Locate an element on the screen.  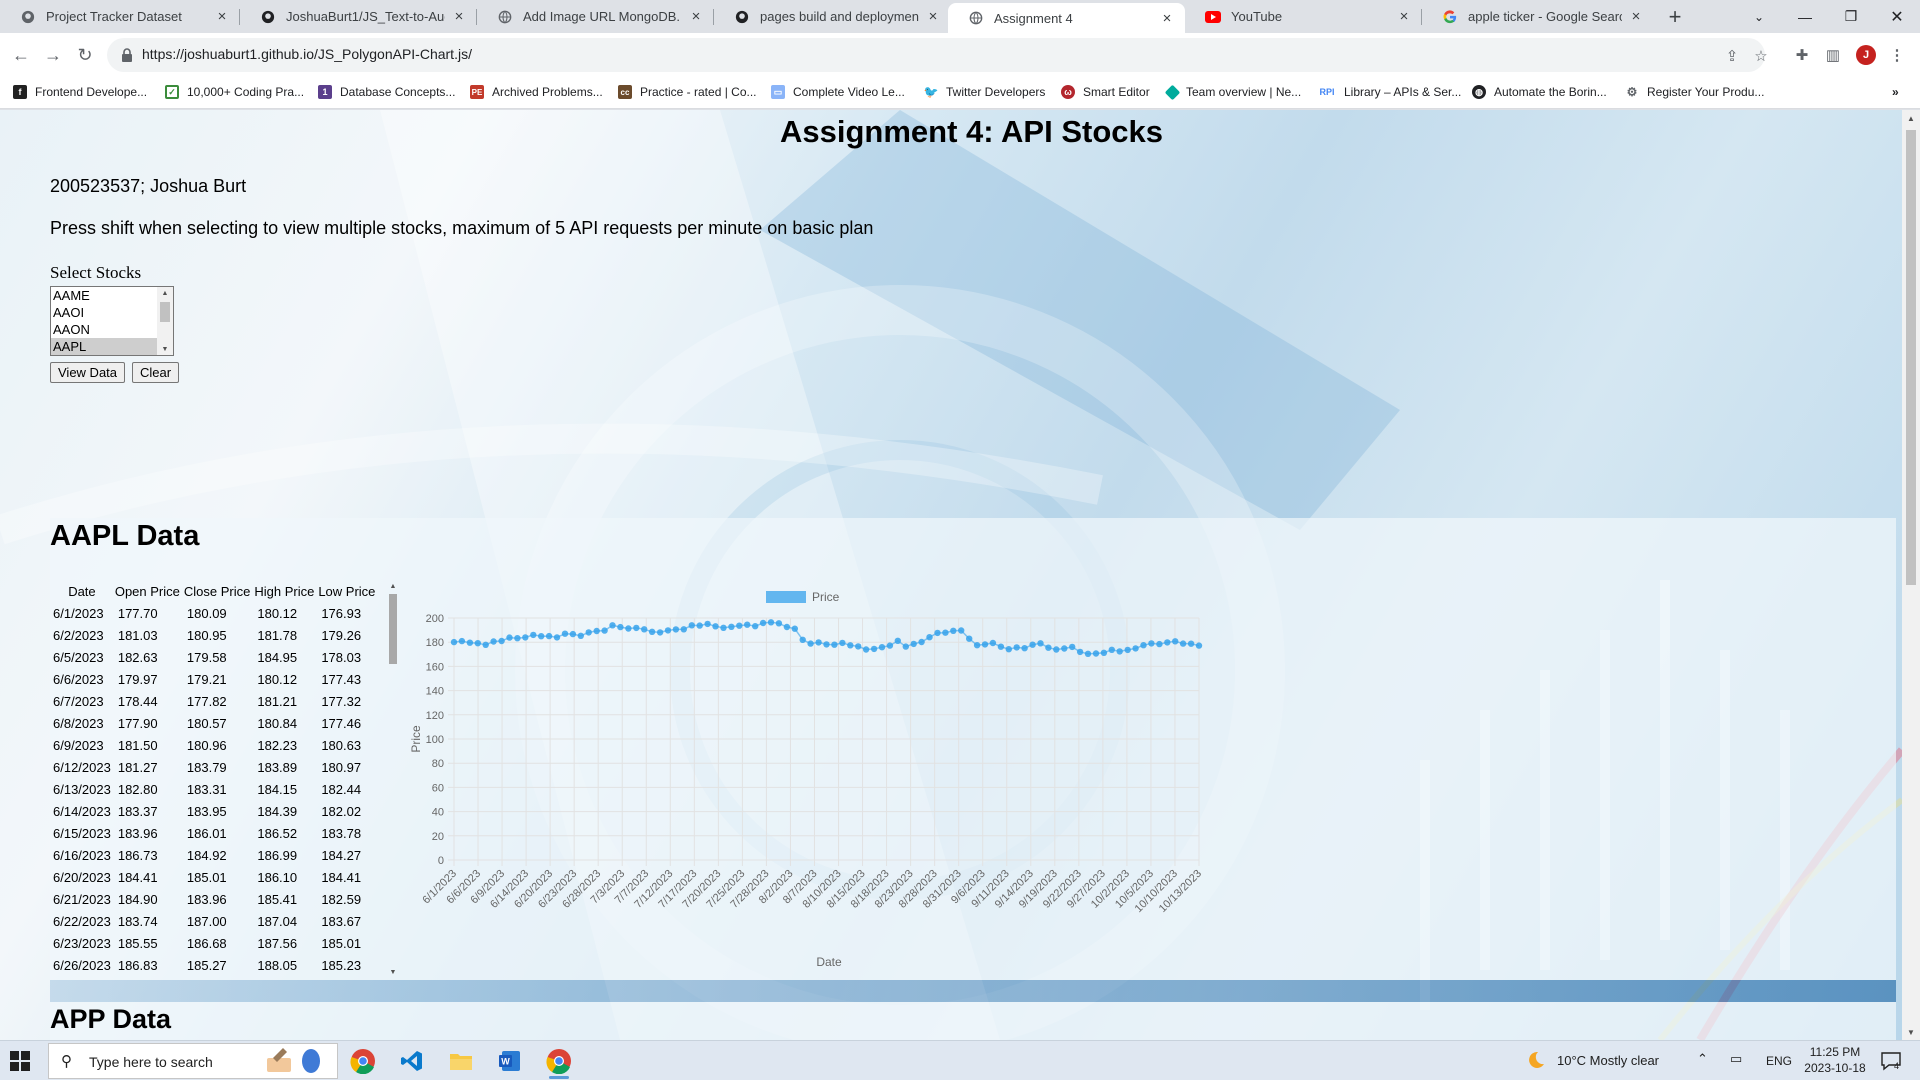
file-explorer-icon is located at coordinates (461, 1061).